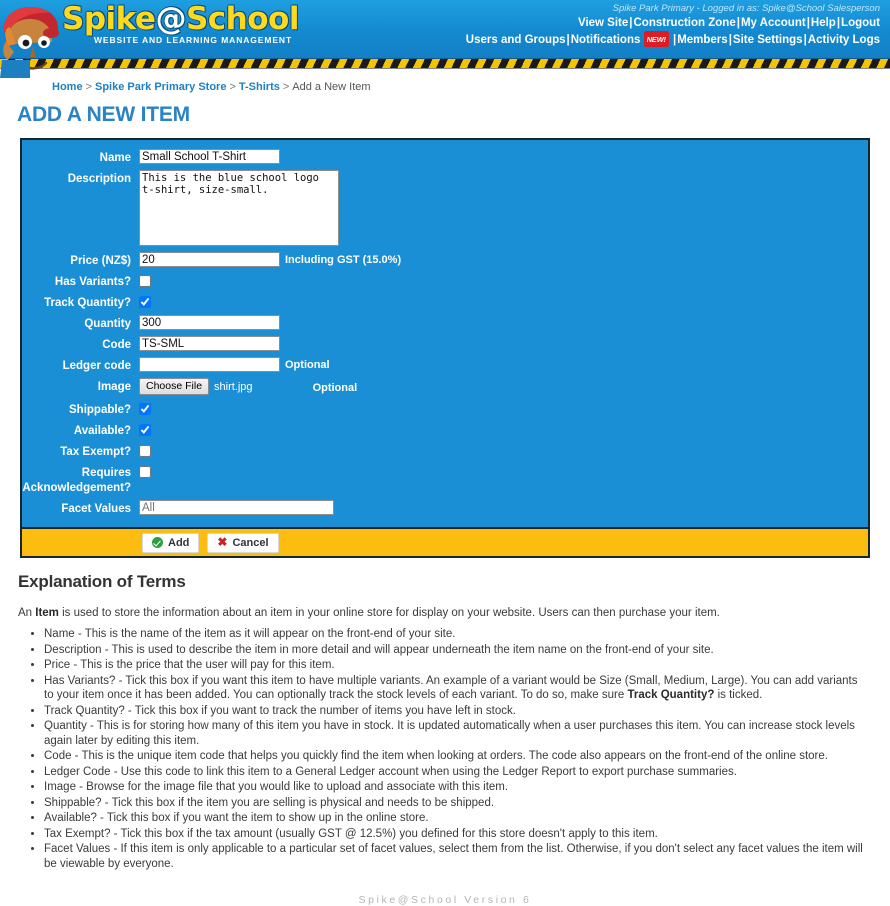 The width and height of the screenshot is (890, 906). I want to click on description-label: Description, so click(99, 179).